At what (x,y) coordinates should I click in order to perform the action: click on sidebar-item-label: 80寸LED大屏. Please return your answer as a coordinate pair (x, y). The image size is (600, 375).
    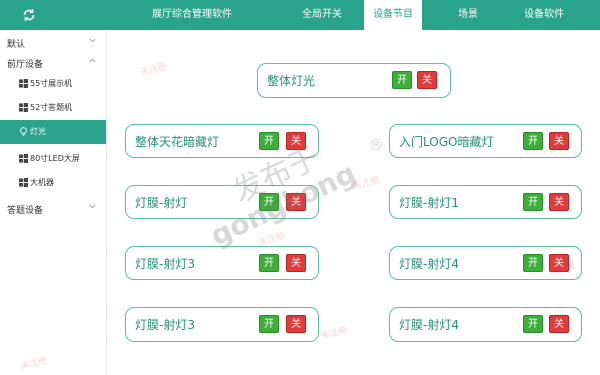
    Looking at the image, I should click on (55, 158).